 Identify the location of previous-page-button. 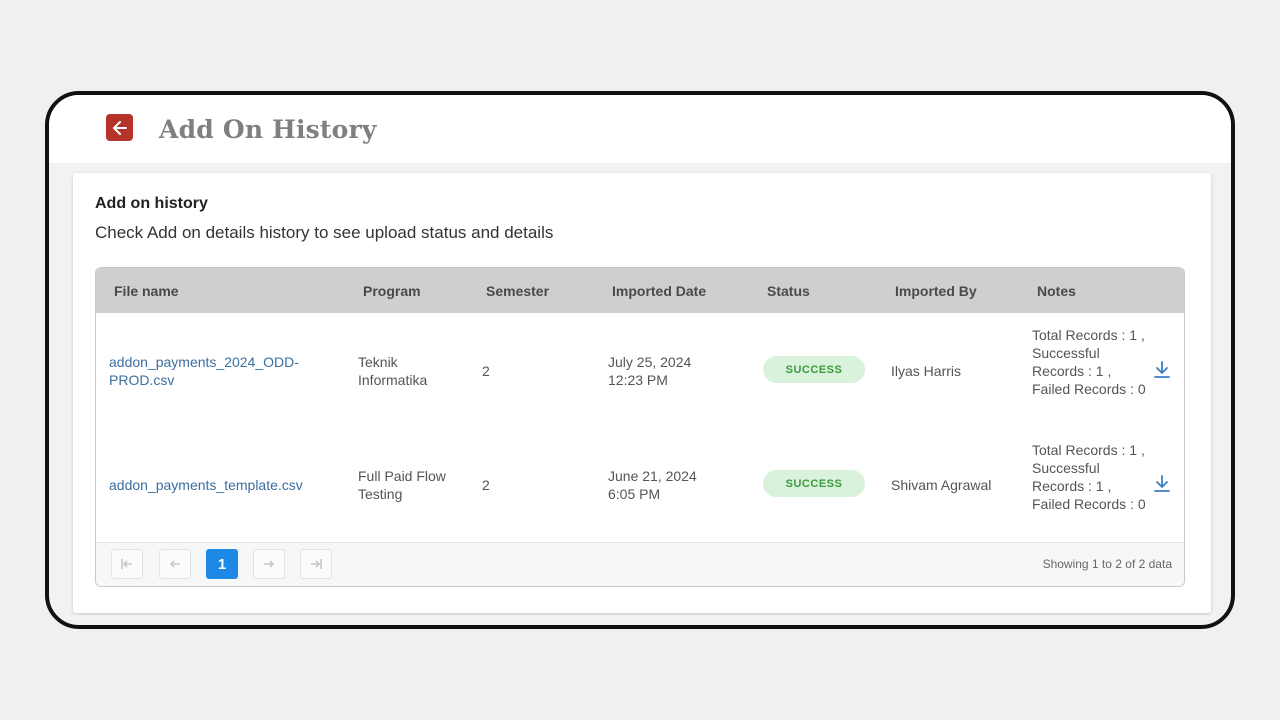
(175, 564).